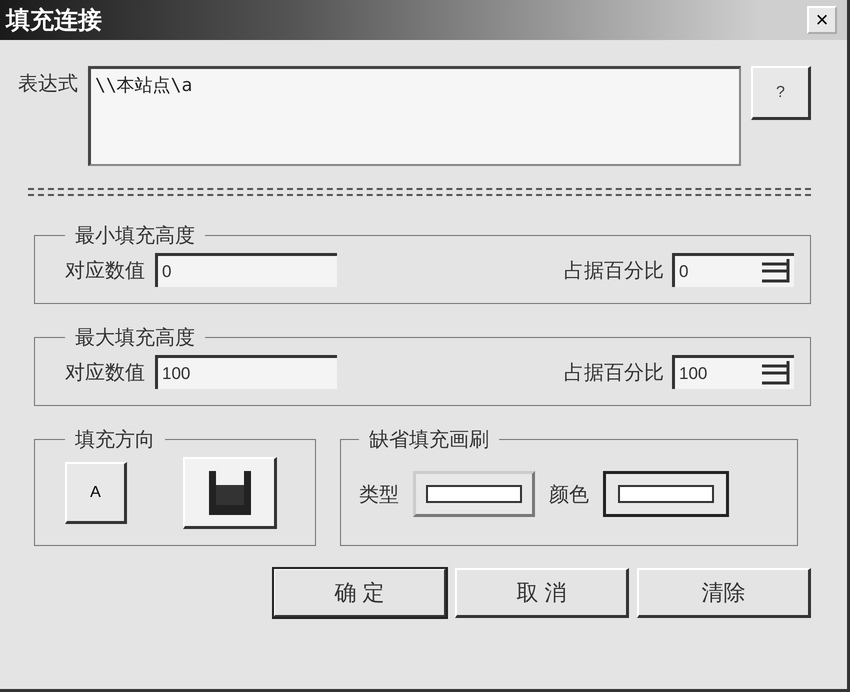  I want to click on brush-type-button, so click(474, 494).